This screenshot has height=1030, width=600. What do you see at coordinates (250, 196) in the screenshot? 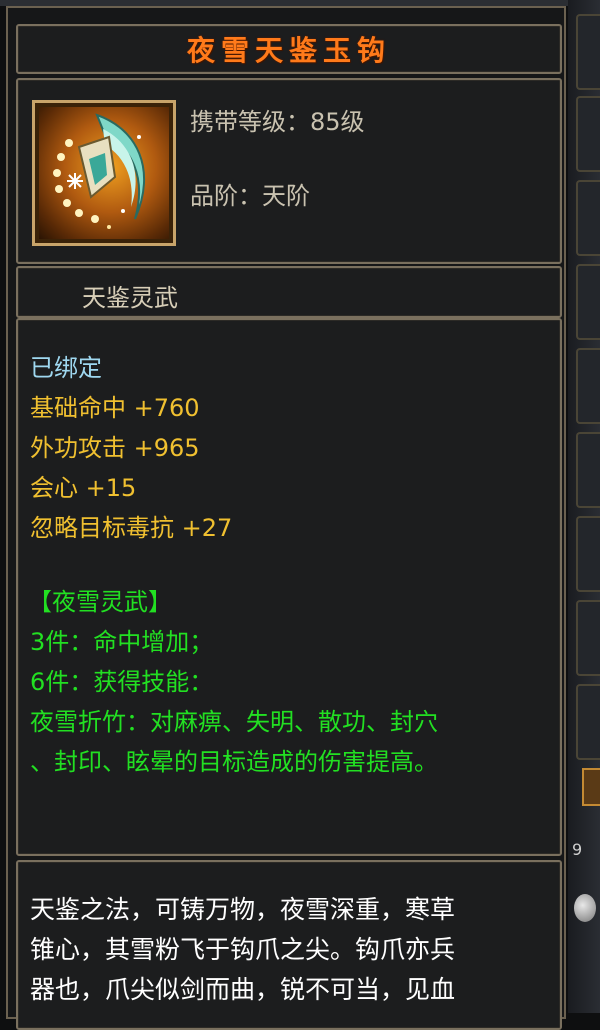
I see `grade-text: 品阶：天阶` at bounding box center [250, 196].